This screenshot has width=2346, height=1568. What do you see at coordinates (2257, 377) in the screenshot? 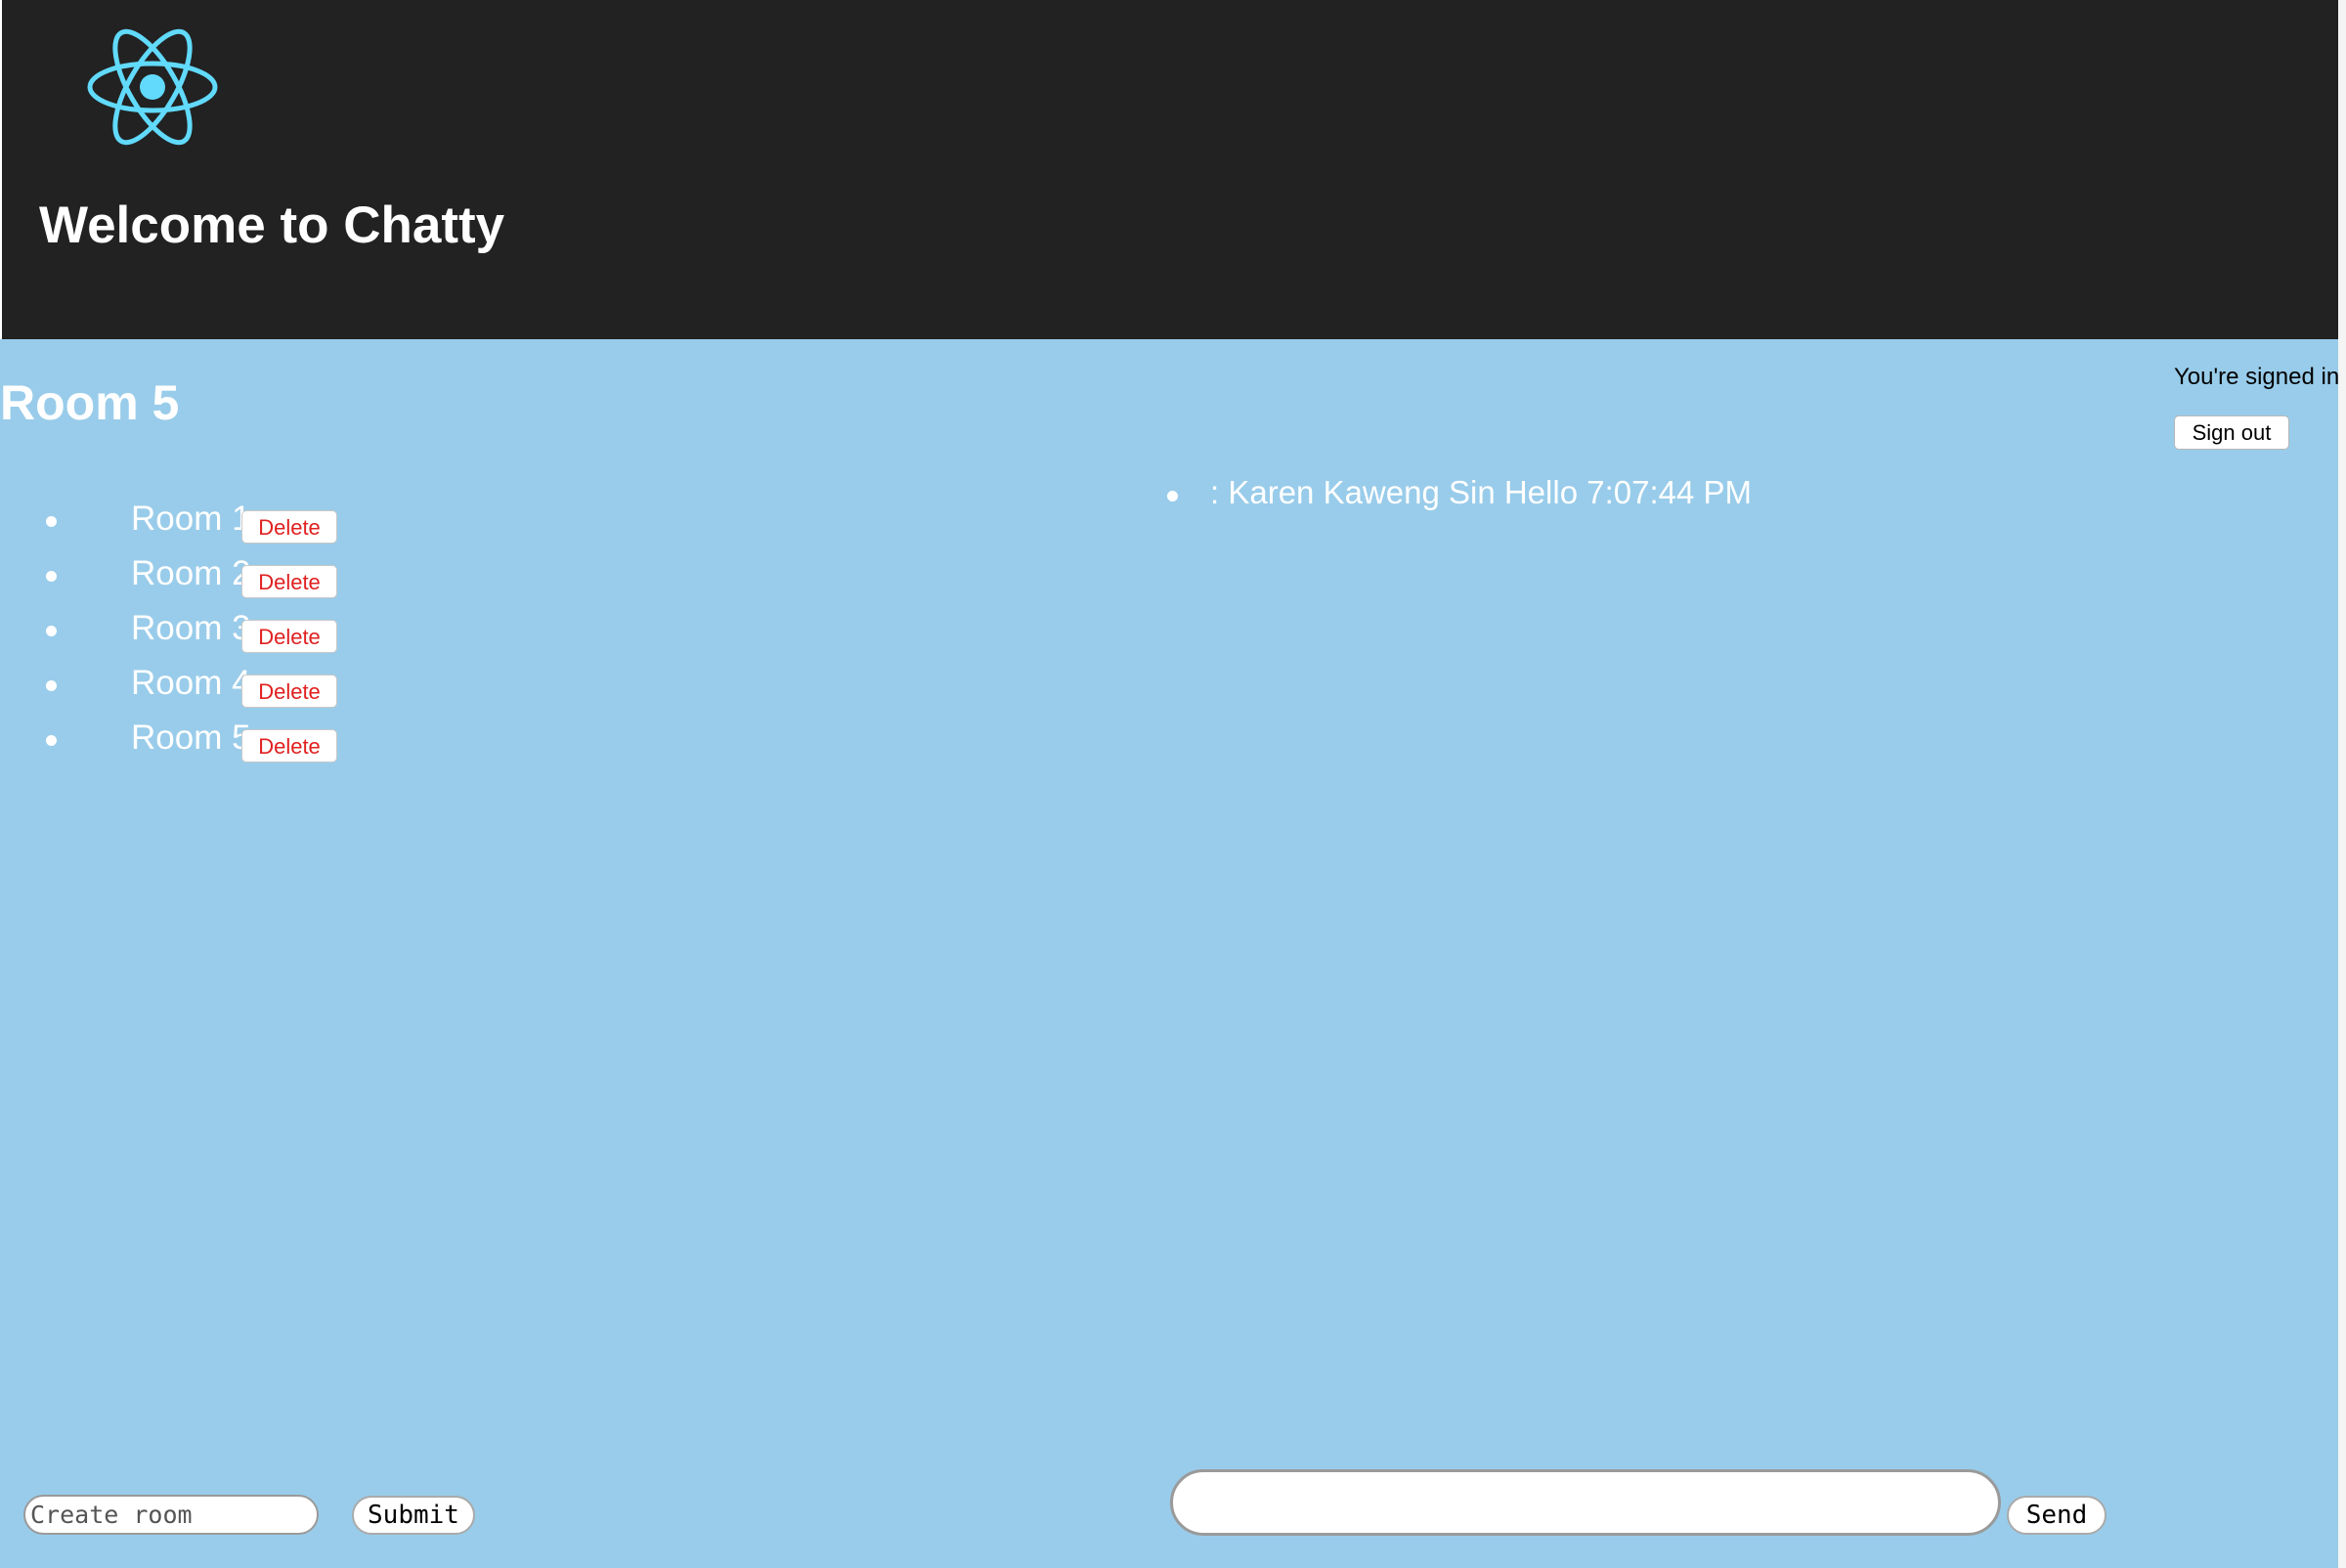
I see `signed-in-status: You're signed in` at bounding box center [2257, 377].